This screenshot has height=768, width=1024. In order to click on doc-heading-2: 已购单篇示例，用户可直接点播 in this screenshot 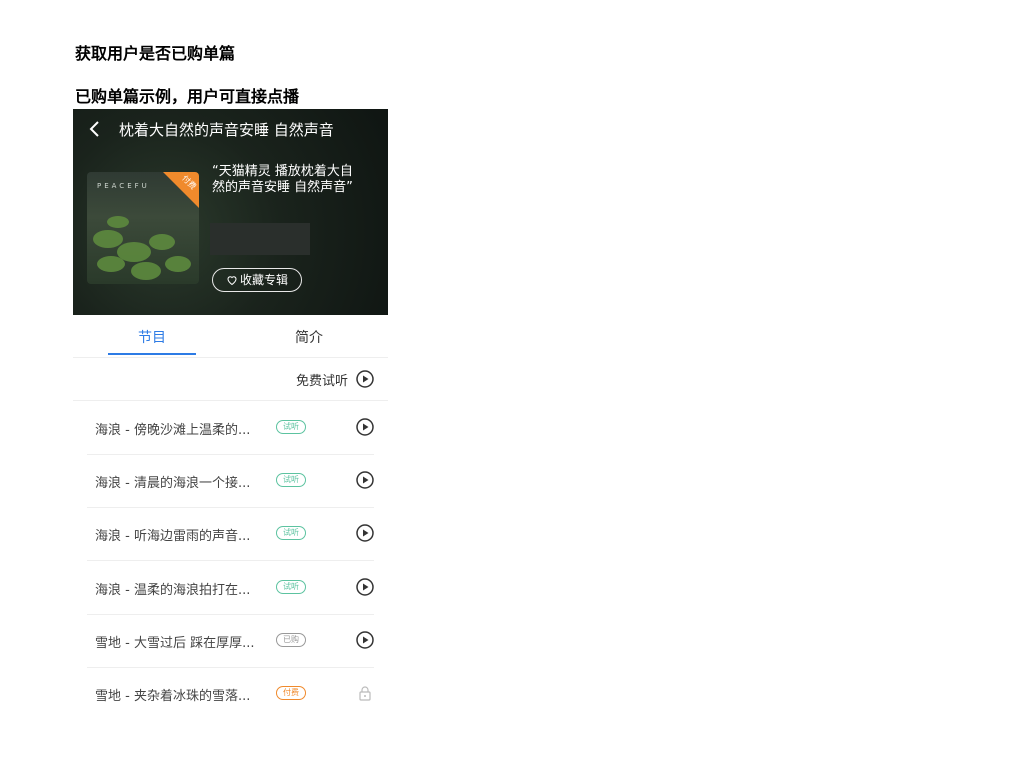, I will do `click(187, 96)`.